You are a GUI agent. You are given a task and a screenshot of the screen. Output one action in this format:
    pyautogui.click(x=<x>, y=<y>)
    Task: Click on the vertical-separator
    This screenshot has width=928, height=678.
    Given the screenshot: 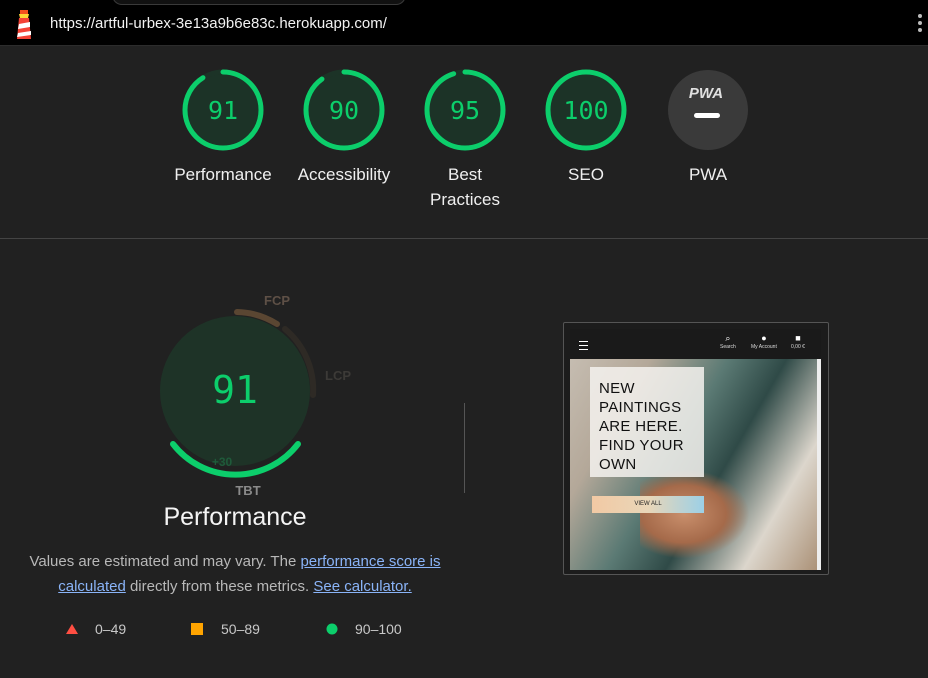 What is the action you would take?
    pyautogui.click(x=464, y=448)
    